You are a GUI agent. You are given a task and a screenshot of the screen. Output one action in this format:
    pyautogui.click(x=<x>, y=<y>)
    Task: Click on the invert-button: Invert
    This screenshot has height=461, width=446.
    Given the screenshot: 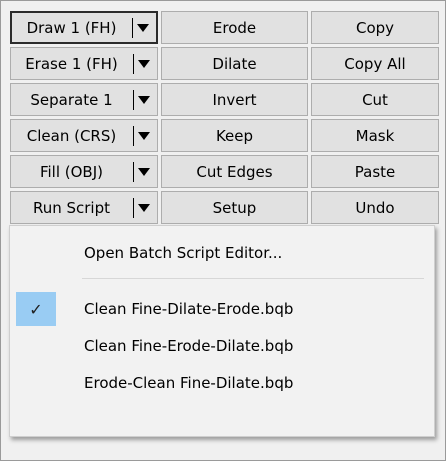 What is the action you would take?
    pyautogui.click(x=234, y=99)
    